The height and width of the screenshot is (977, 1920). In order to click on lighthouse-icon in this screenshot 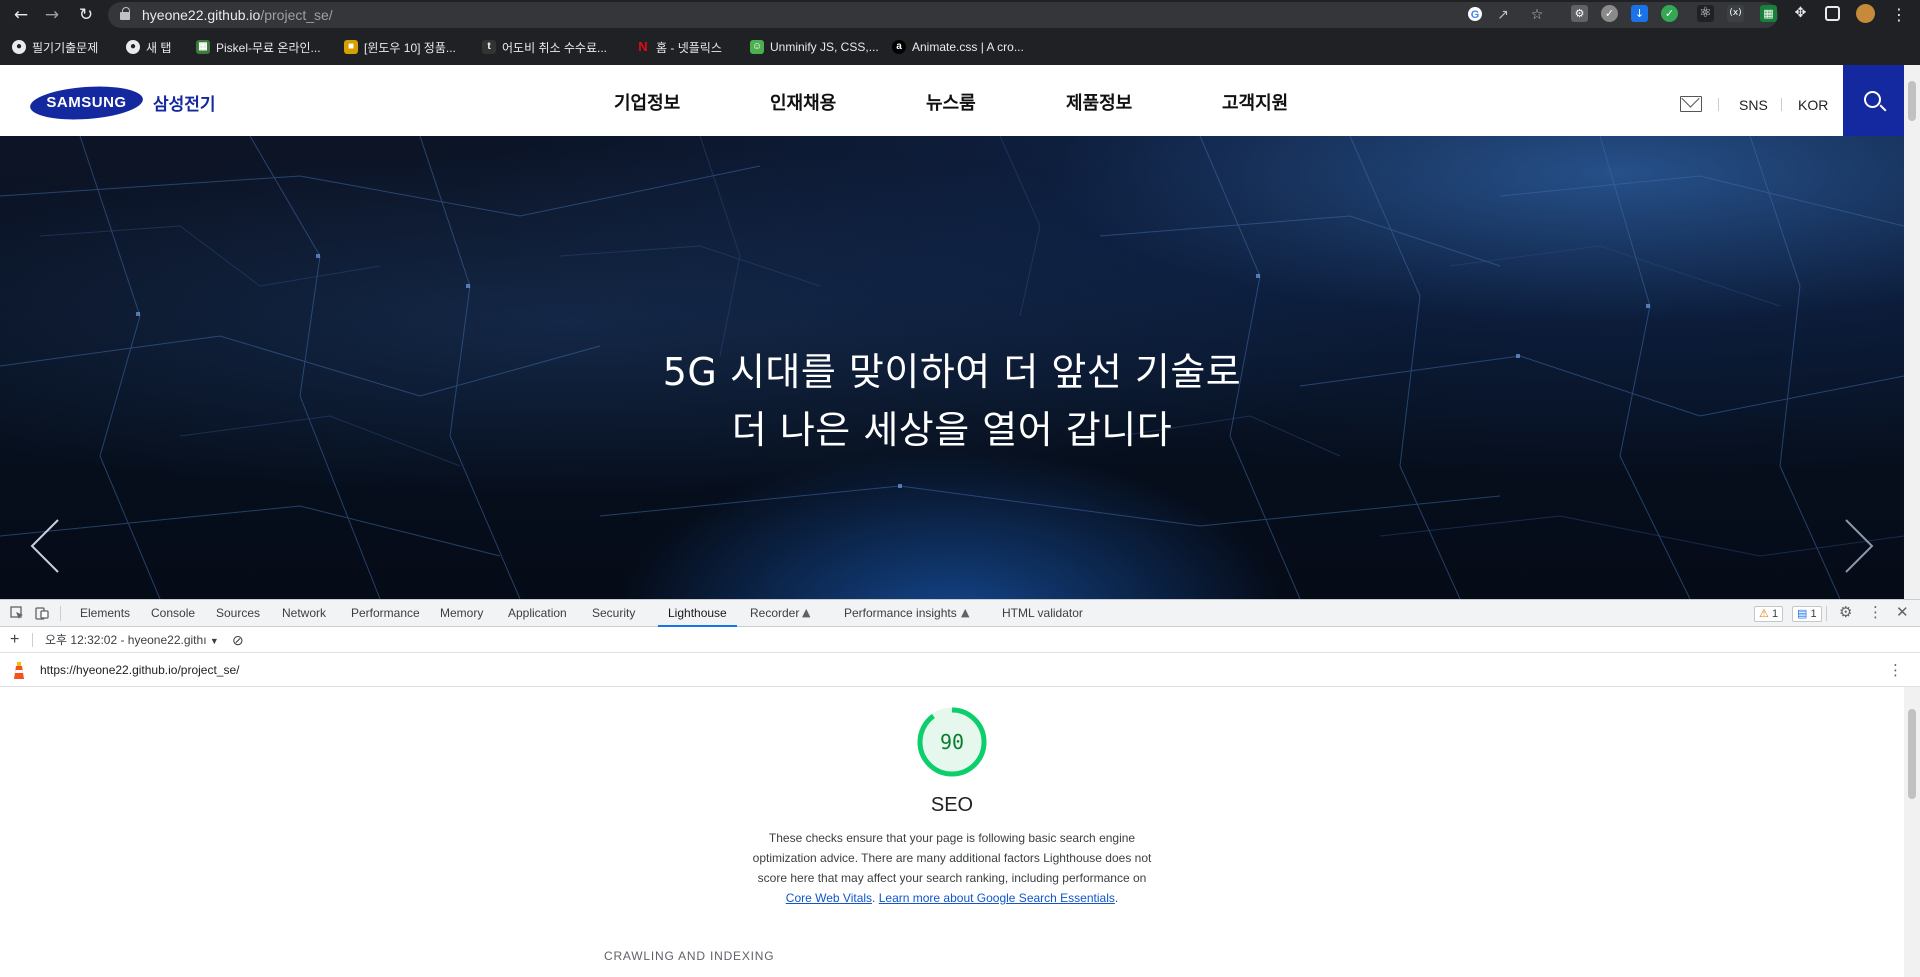, I will do `click(19, 670)`.